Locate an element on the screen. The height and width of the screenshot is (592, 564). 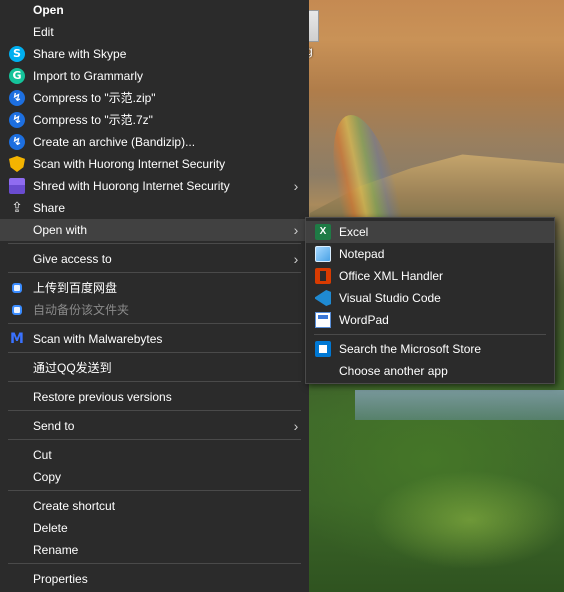
menu-item-label: Scan with Huorong Internet Security is located at coordinates (129, 164).